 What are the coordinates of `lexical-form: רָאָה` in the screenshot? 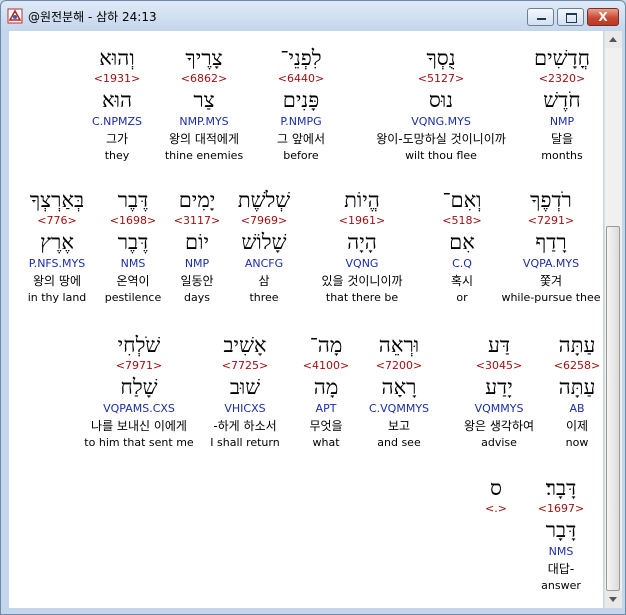 It's located at (399, 387).